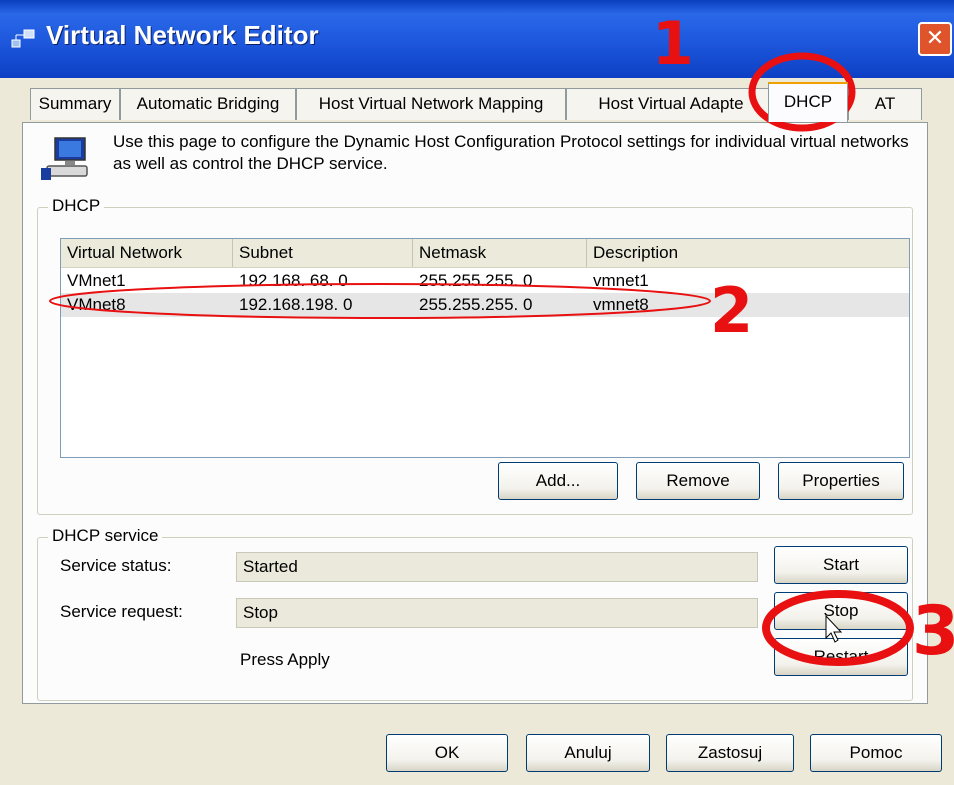  Describe the element at coordinates (96, 280) in the screenshot. I see `cell-virtual-network: VMnet1` at that location.